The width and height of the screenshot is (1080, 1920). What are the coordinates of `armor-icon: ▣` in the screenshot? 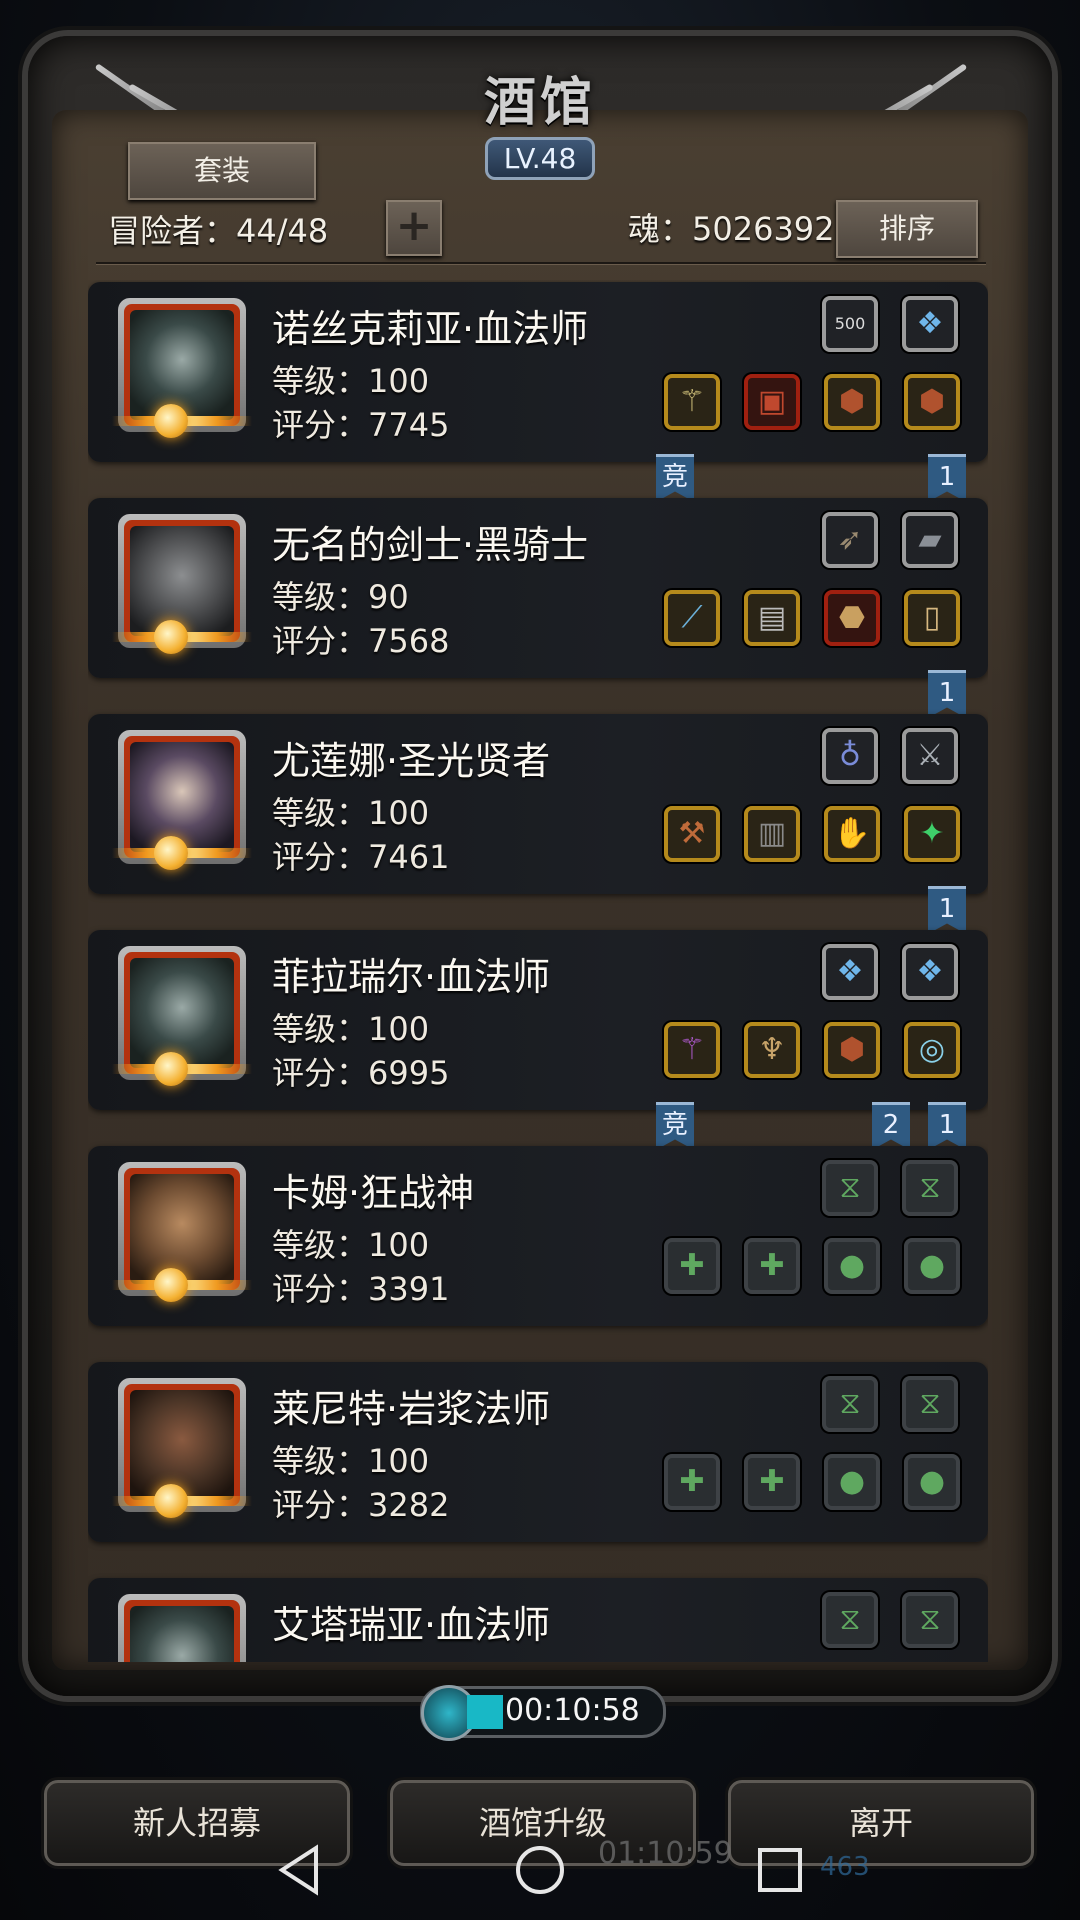 It's located at (772, 401).